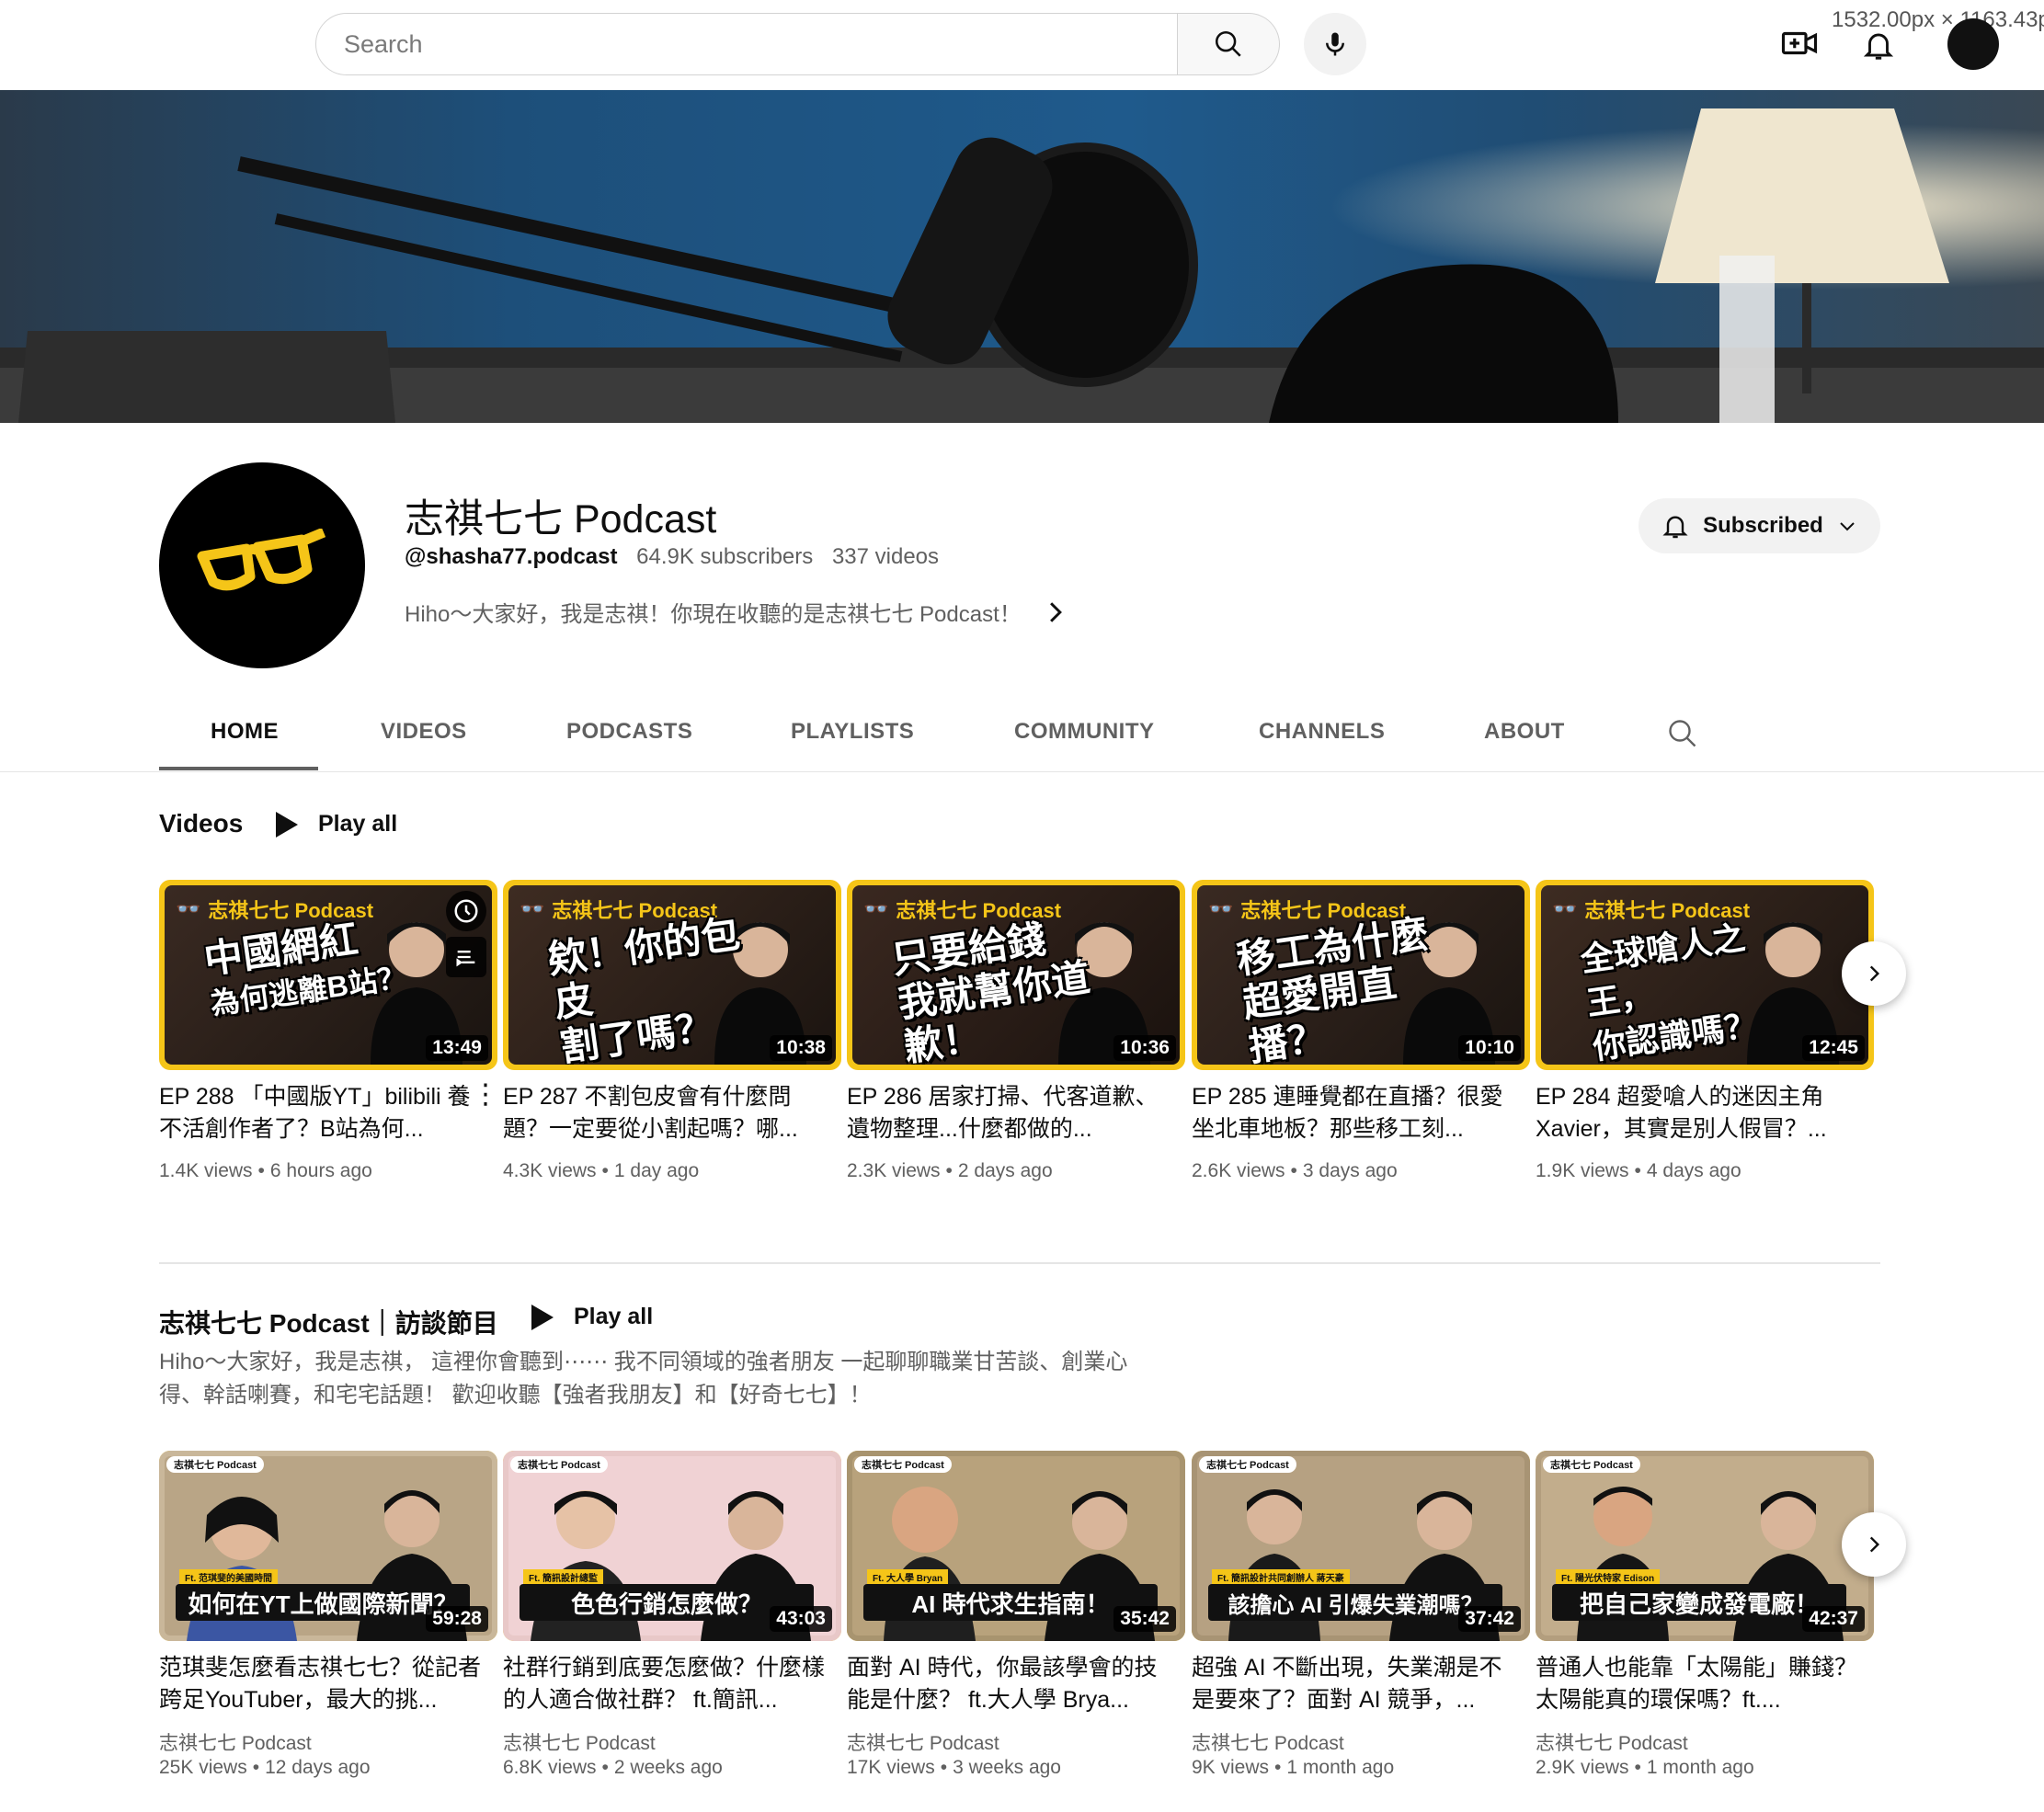 The height and width of the screenshot is (1812, 2044). What do you see at coordinates (485, 1095) in the screenshot?
I see `more-options-icon: ⋮` at bounding box center [485, 1095].